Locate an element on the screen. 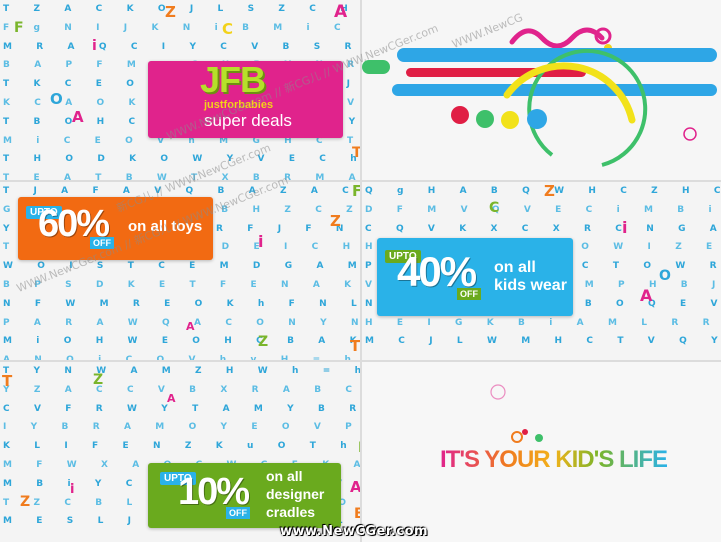 This screenshot has height=542, width=721. letter-row: C V F R W Y T A M Y B R O K W H O i A is located at coordinates (181, 408).